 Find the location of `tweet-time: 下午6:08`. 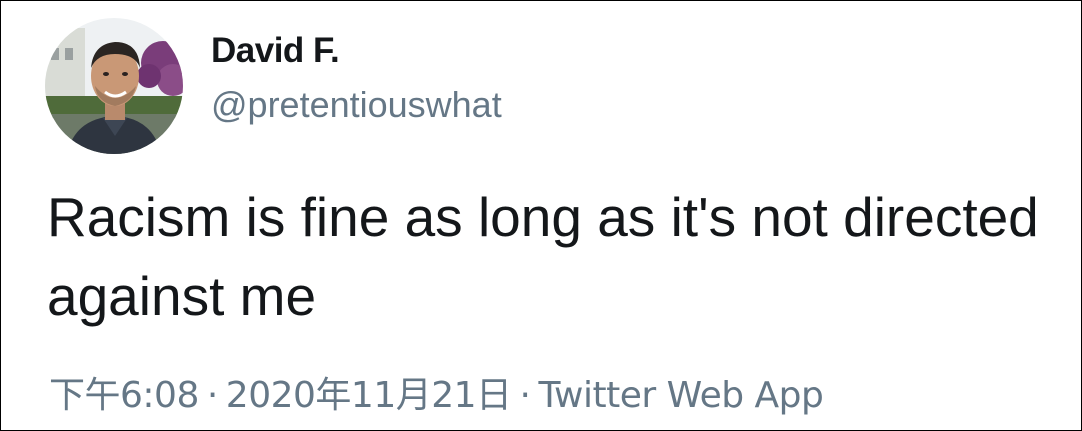

tweet-time: 下午6:08 is located at coordinates (124, 395).